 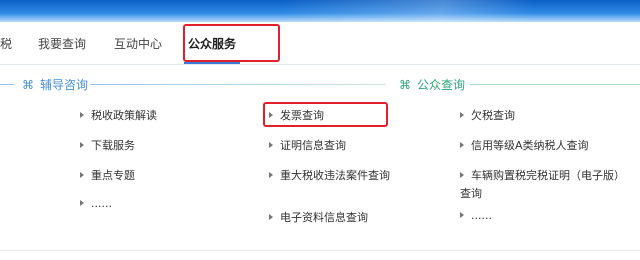 What do you see at coordinates (555, 84) in the screenshot?
I see `divider-right` at bounding box center [555, 84].